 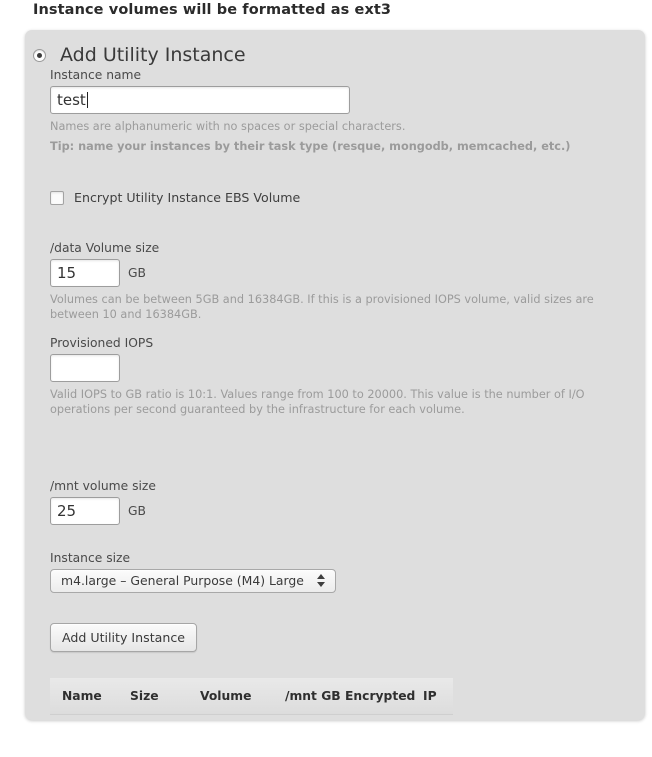 What do you see at coordinates (340, 197) in the screenshot?
I see `encrypt-volume-row: Encrypt Utility Instance EBS Volume` at bounding box center [340, 197].